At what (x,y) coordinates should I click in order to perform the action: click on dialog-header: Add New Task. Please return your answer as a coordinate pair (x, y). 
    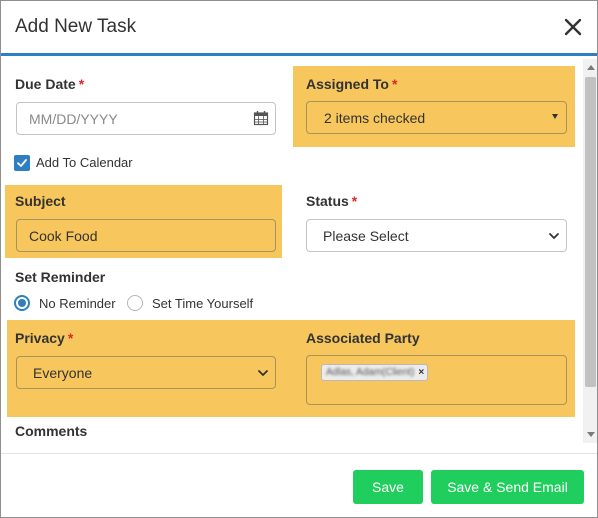
    Looking at the image, I should click on (299, 28).